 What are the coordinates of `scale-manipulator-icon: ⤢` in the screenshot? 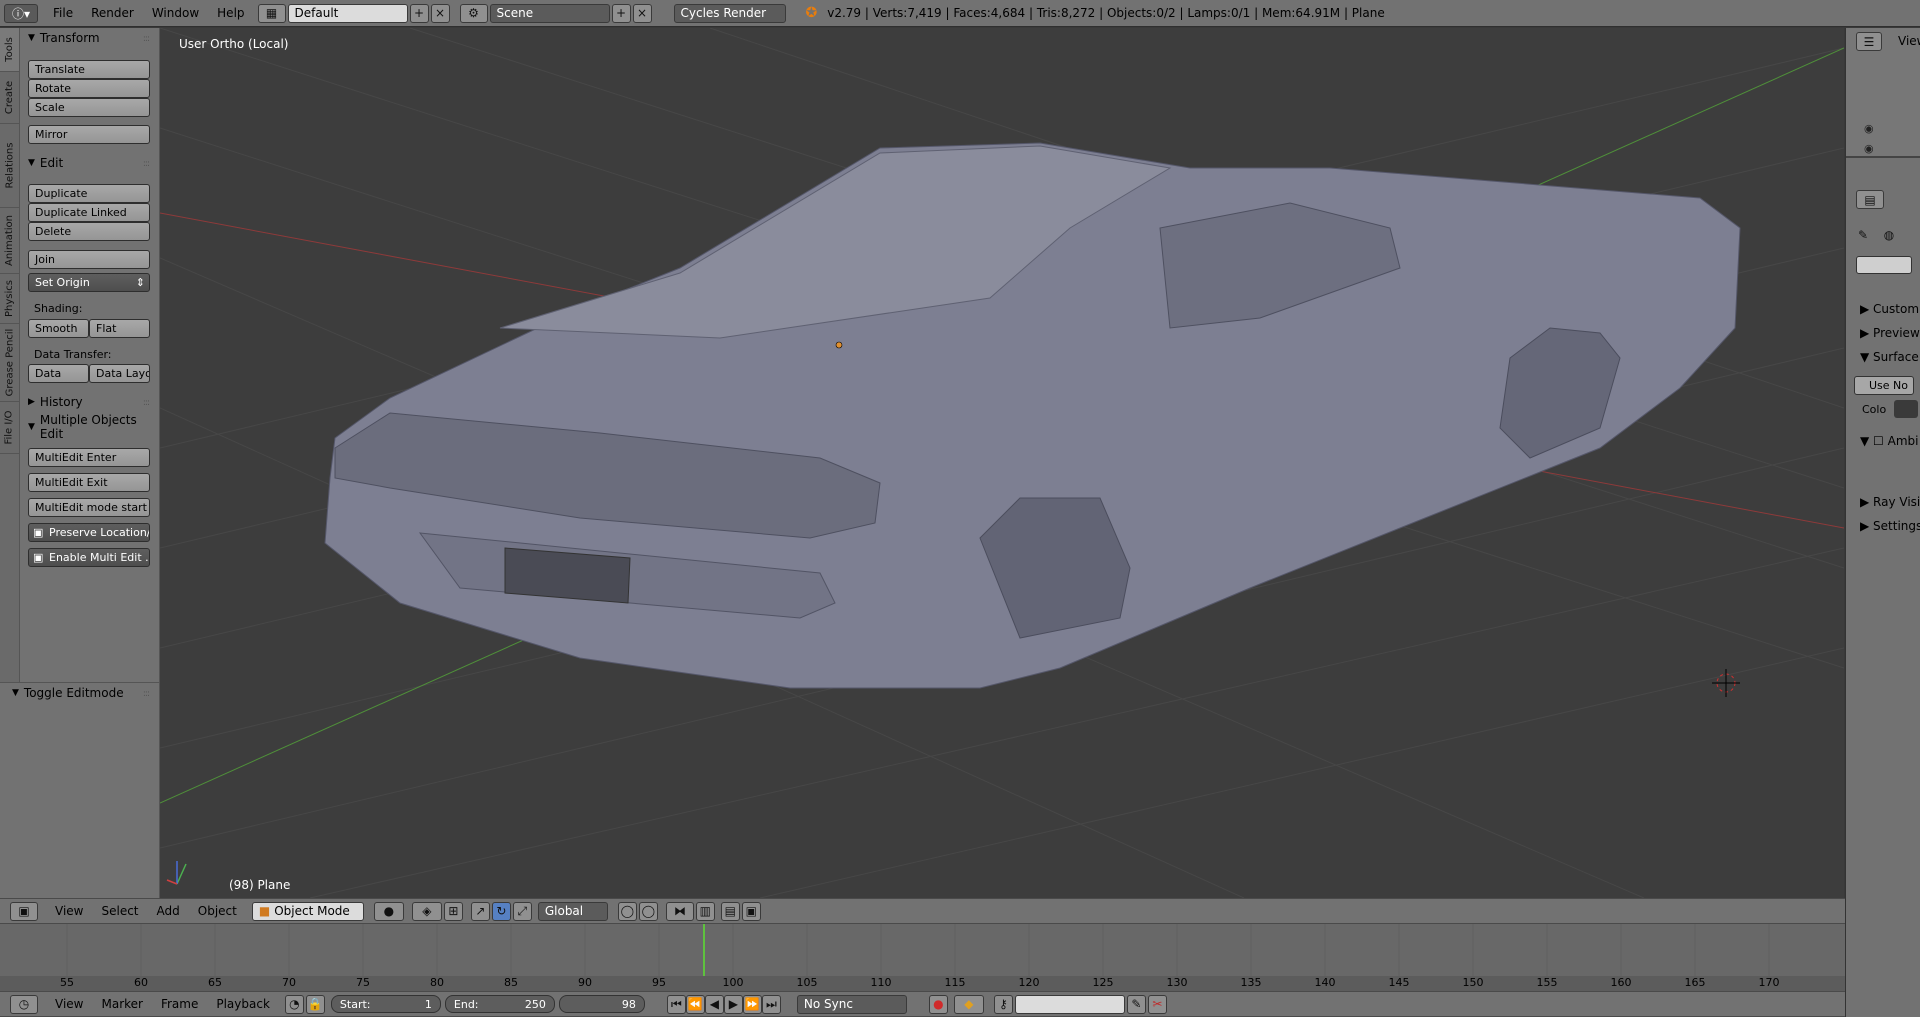 It's located at (522, 911).